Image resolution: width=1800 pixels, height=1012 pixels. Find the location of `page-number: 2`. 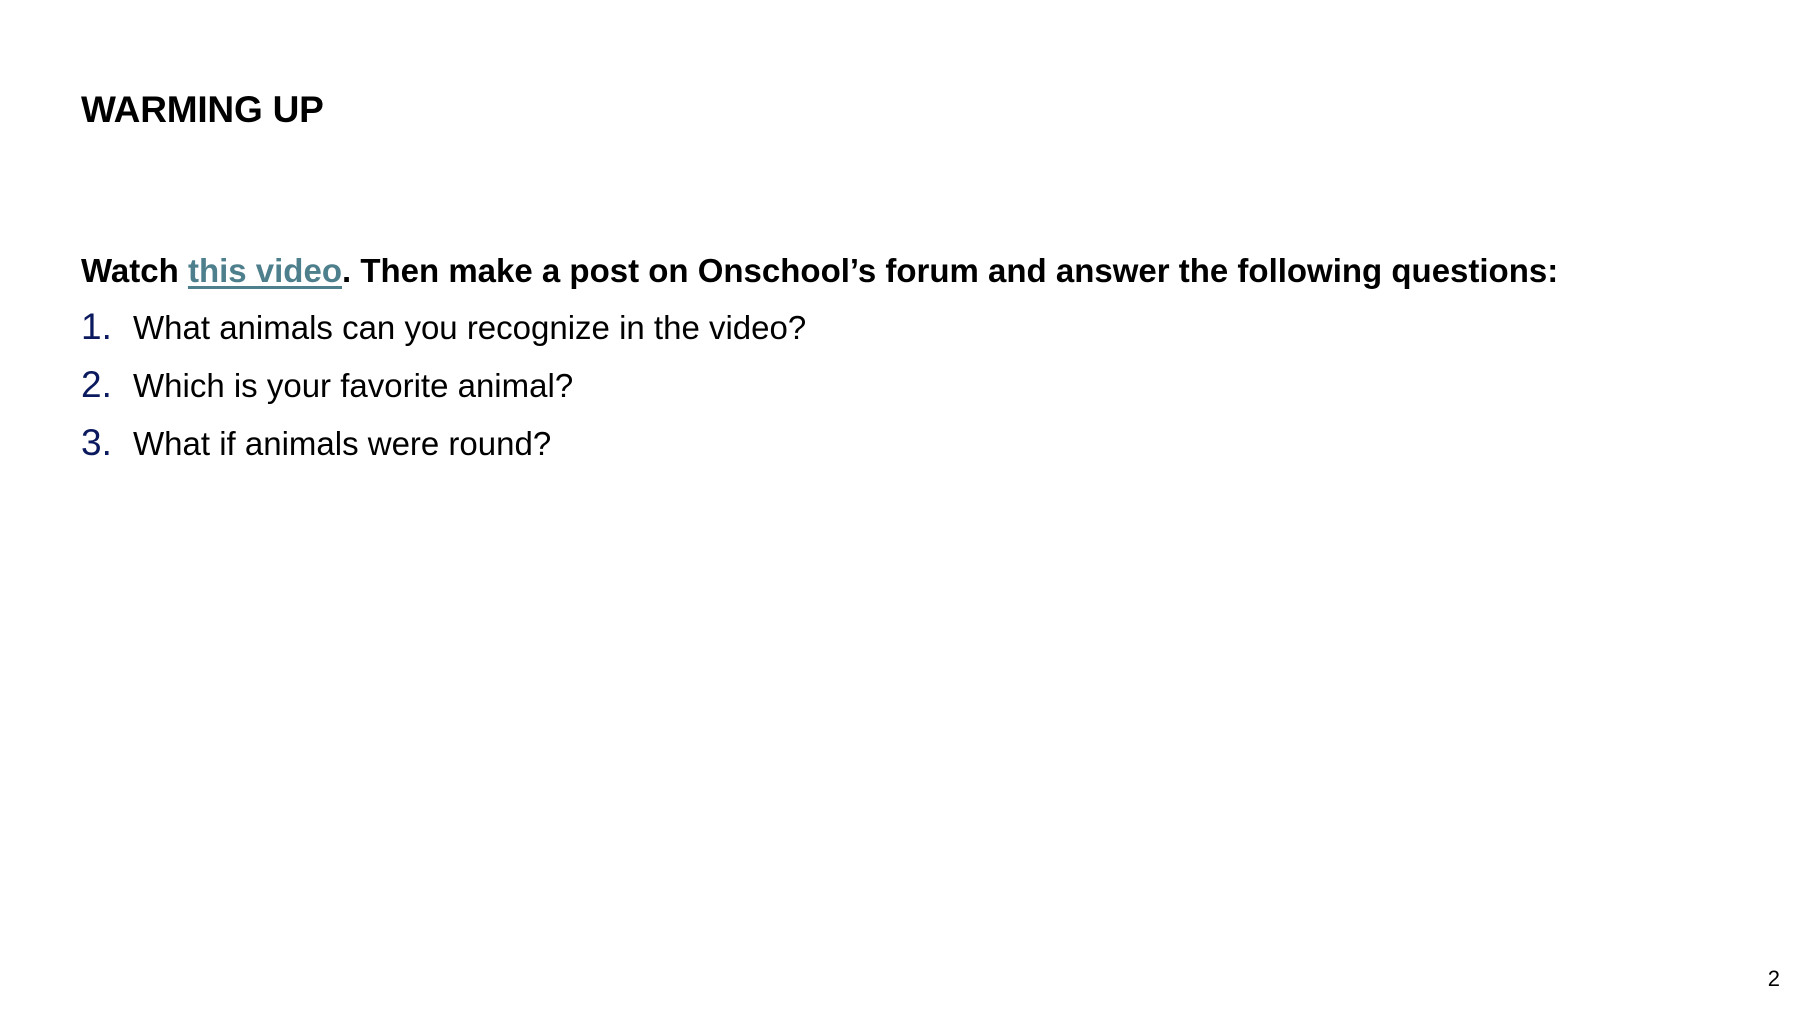

page-number: 2 is located at coordinates (1773, 978).